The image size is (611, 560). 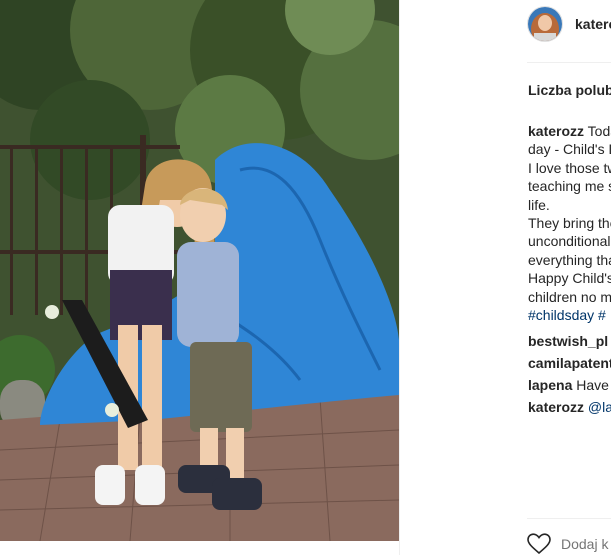 I want to click on caption-hashtags: #childsday #, so click(x=569, y=315).